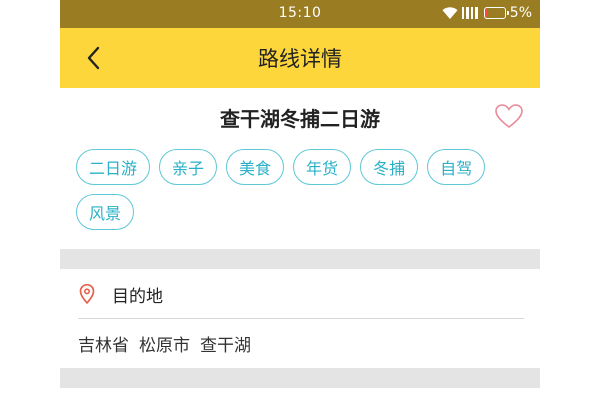  What do you see at coordinates (389, 167) in the screenshot?
I see `tag-item: 冬捕` at bounding box center [389, 167].